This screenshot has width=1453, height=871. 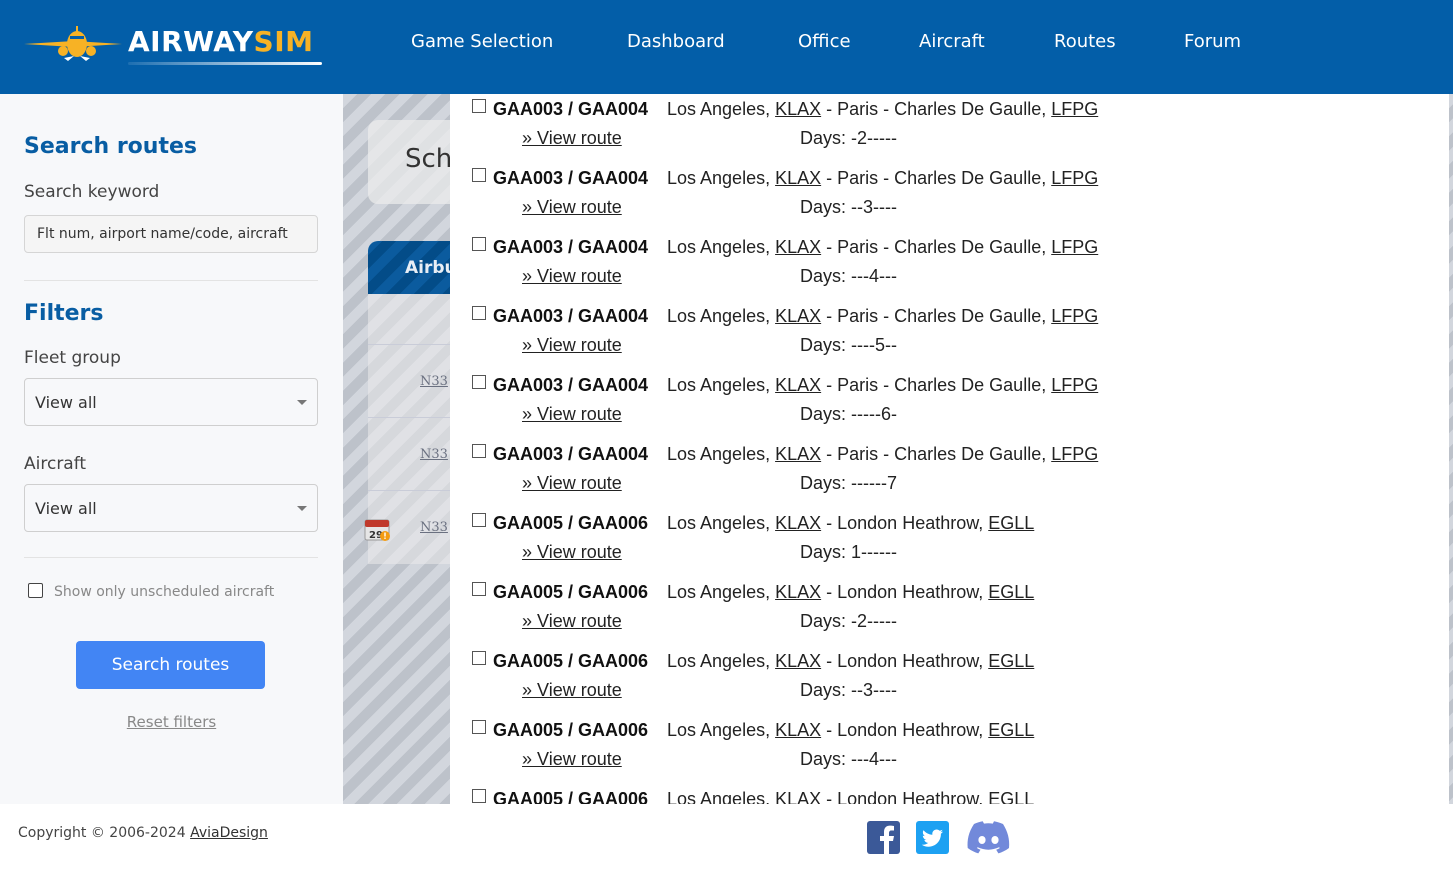 I want to click on discord-icon, so click(x=988, y=837).